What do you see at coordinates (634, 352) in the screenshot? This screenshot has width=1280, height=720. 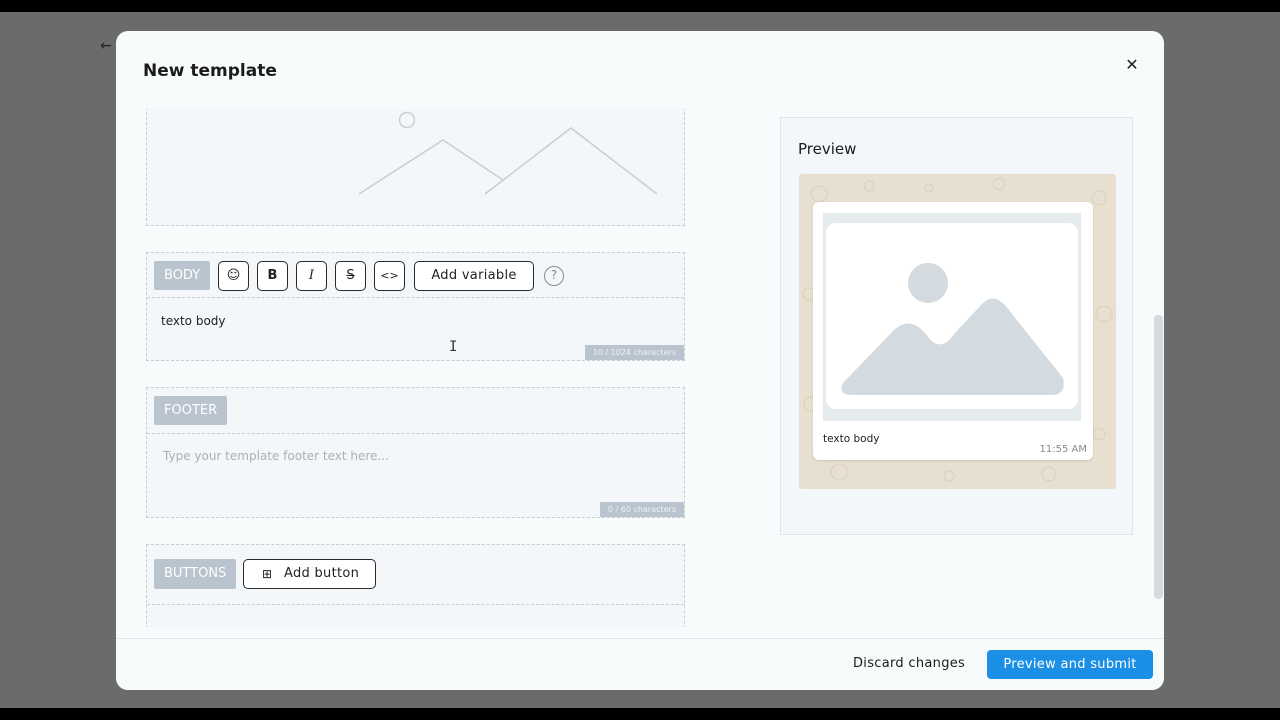 I see `body-char-counter: 10 / 1024 characters` at bounding box center [634, 352].